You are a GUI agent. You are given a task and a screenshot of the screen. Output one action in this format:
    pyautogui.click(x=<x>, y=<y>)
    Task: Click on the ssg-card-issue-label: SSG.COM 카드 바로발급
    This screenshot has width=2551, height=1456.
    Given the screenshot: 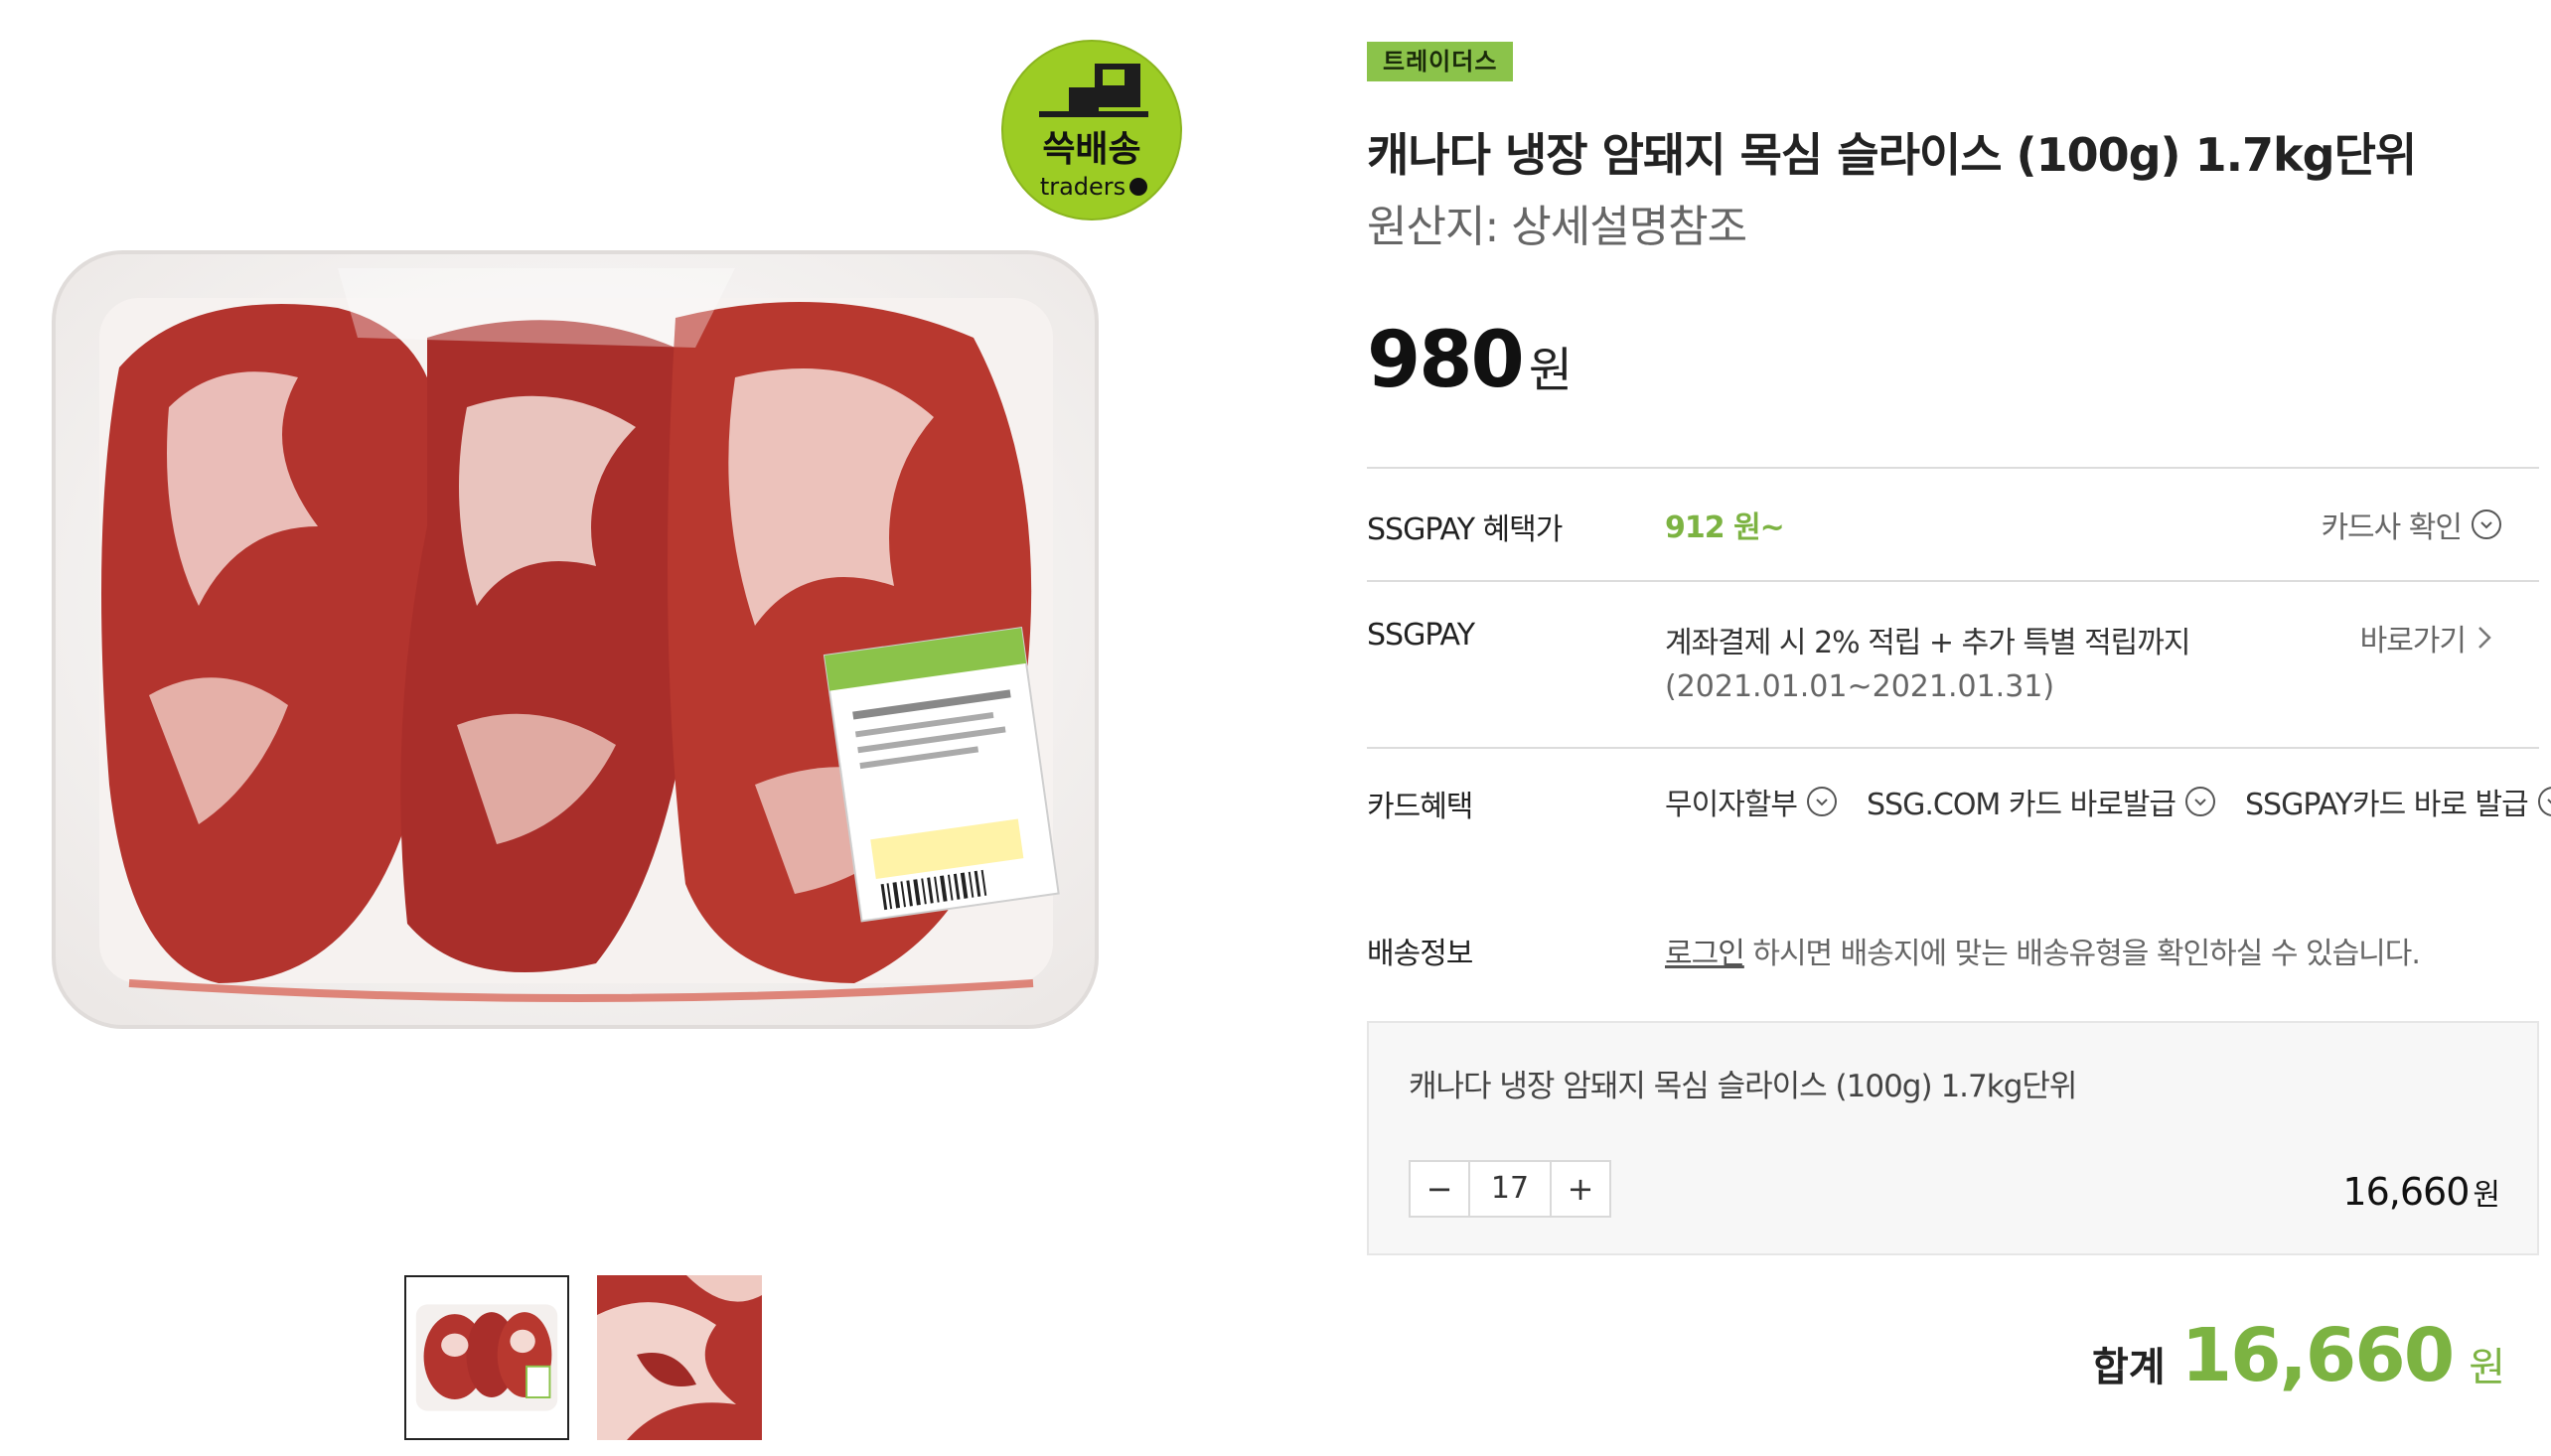 What is the action you would take?
    pyautogui.click(x=2021, y=805)
    